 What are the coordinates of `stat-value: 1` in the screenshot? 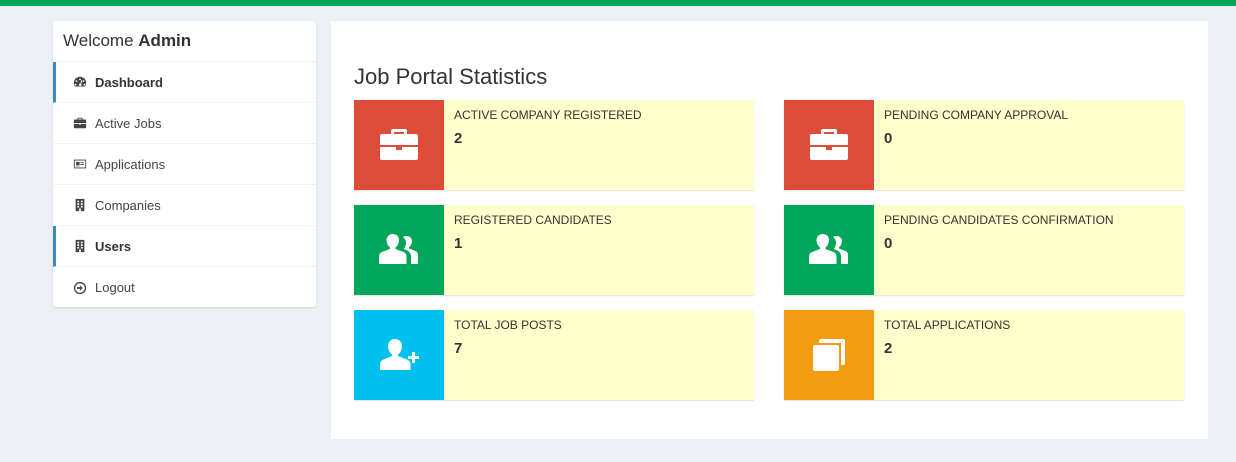 It's located at (458, 243).